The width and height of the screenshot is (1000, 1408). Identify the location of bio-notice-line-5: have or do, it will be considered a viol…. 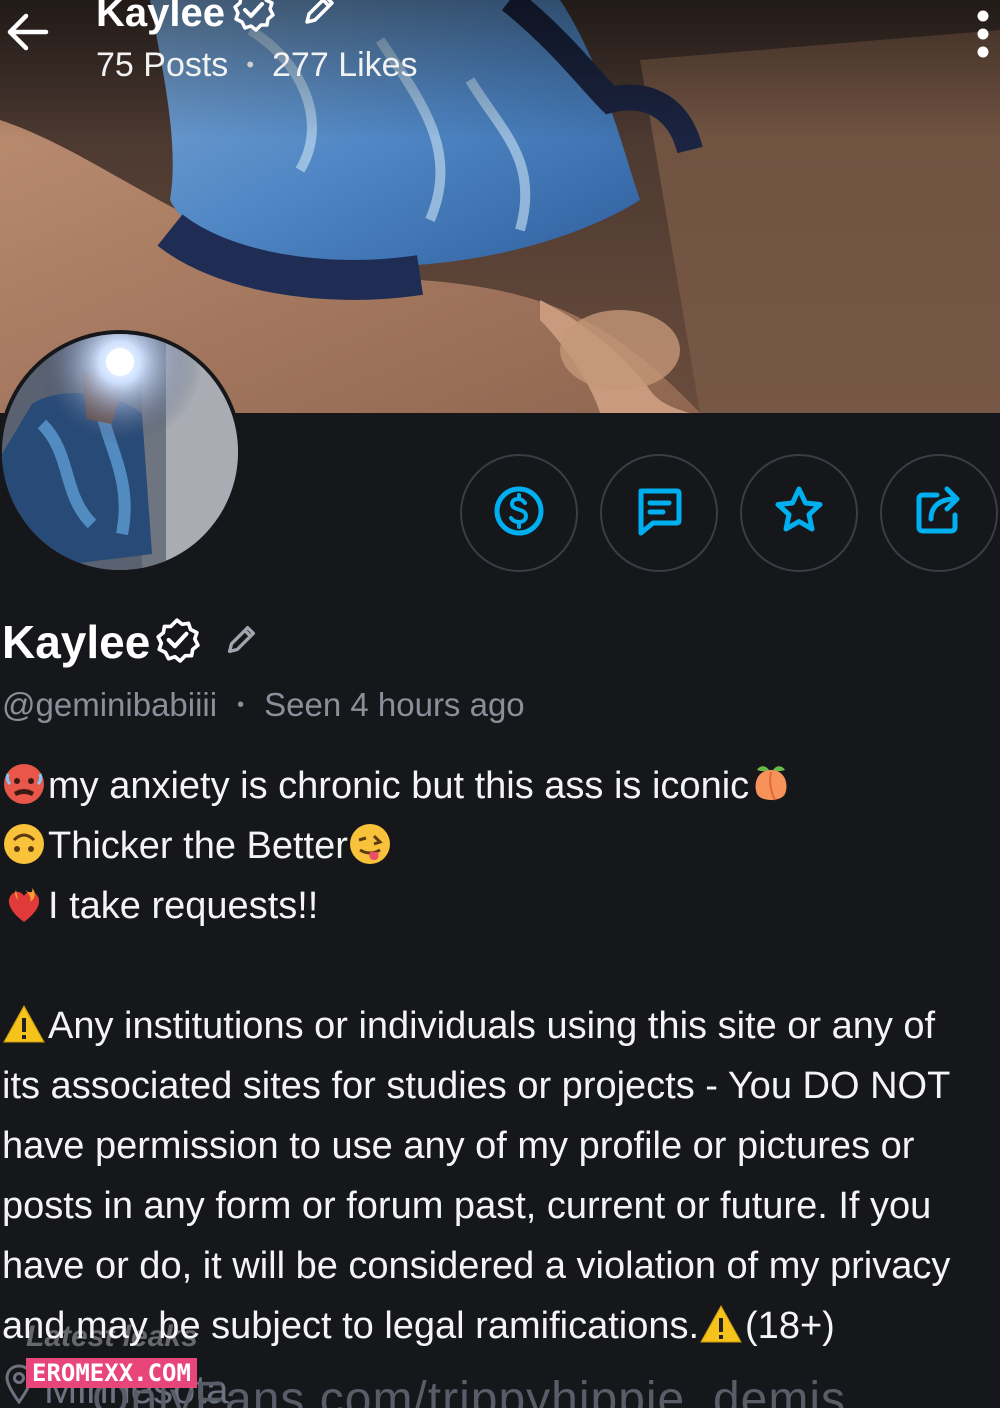
(476, 1266).